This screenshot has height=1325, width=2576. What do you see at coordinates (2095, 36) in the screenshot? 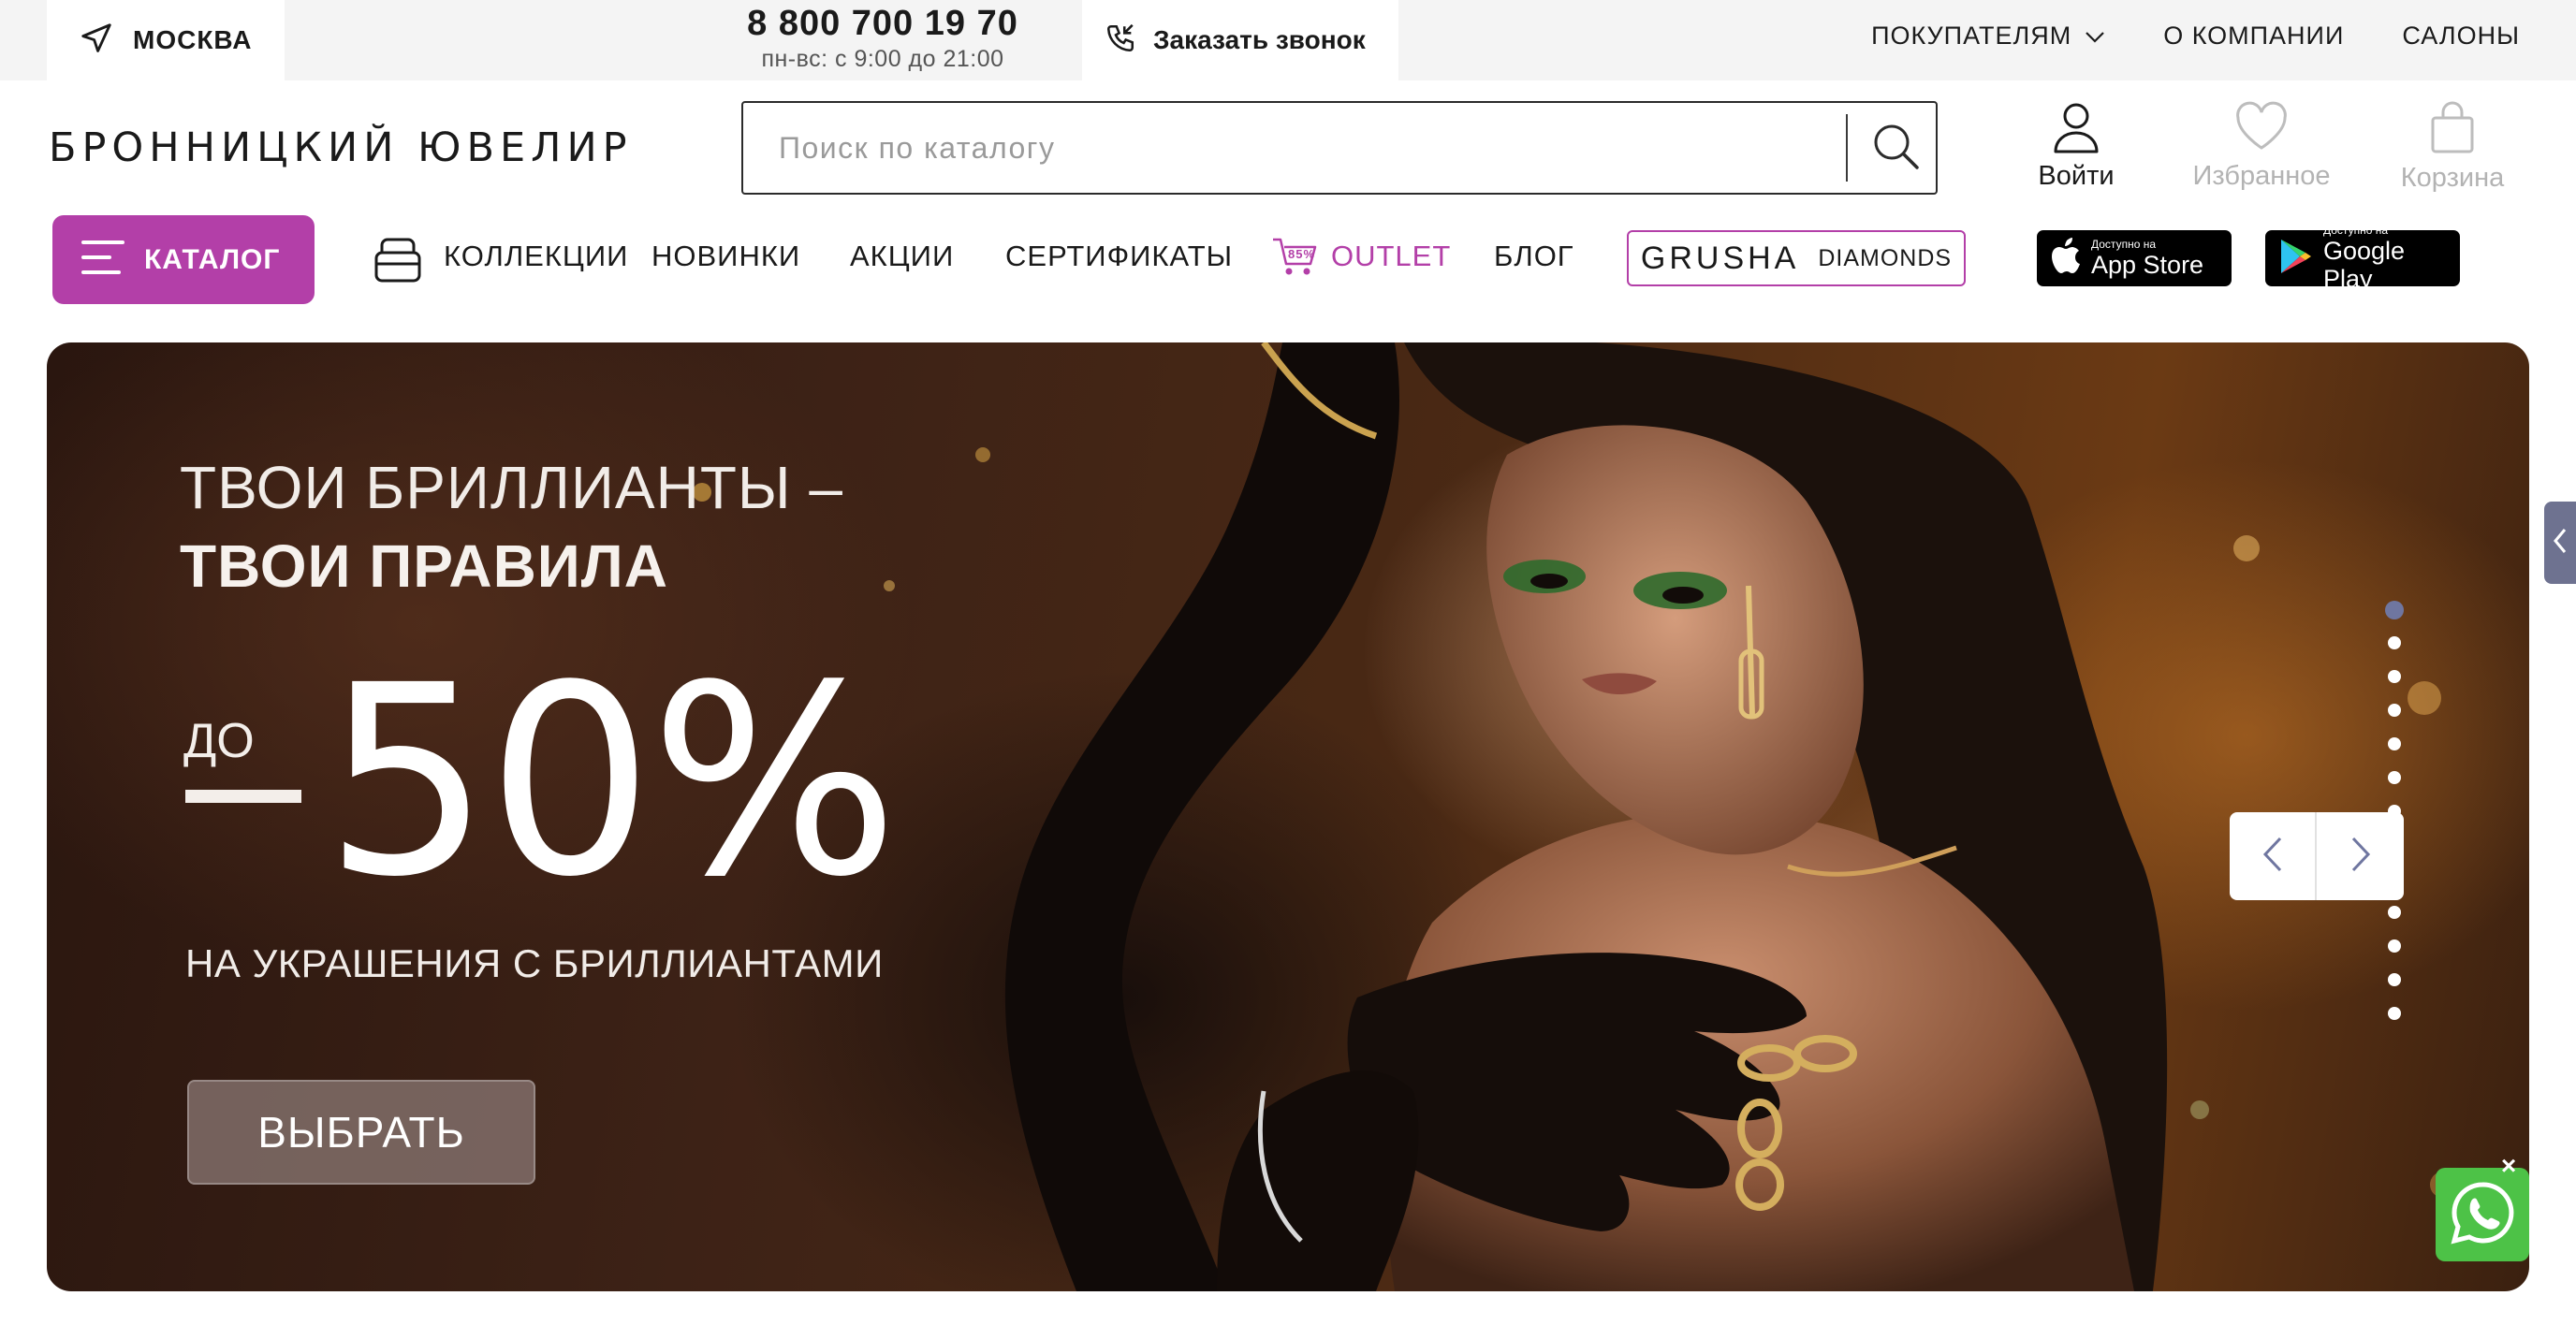
I see `chevron-down-icon` at bounding box center [2095, 36].